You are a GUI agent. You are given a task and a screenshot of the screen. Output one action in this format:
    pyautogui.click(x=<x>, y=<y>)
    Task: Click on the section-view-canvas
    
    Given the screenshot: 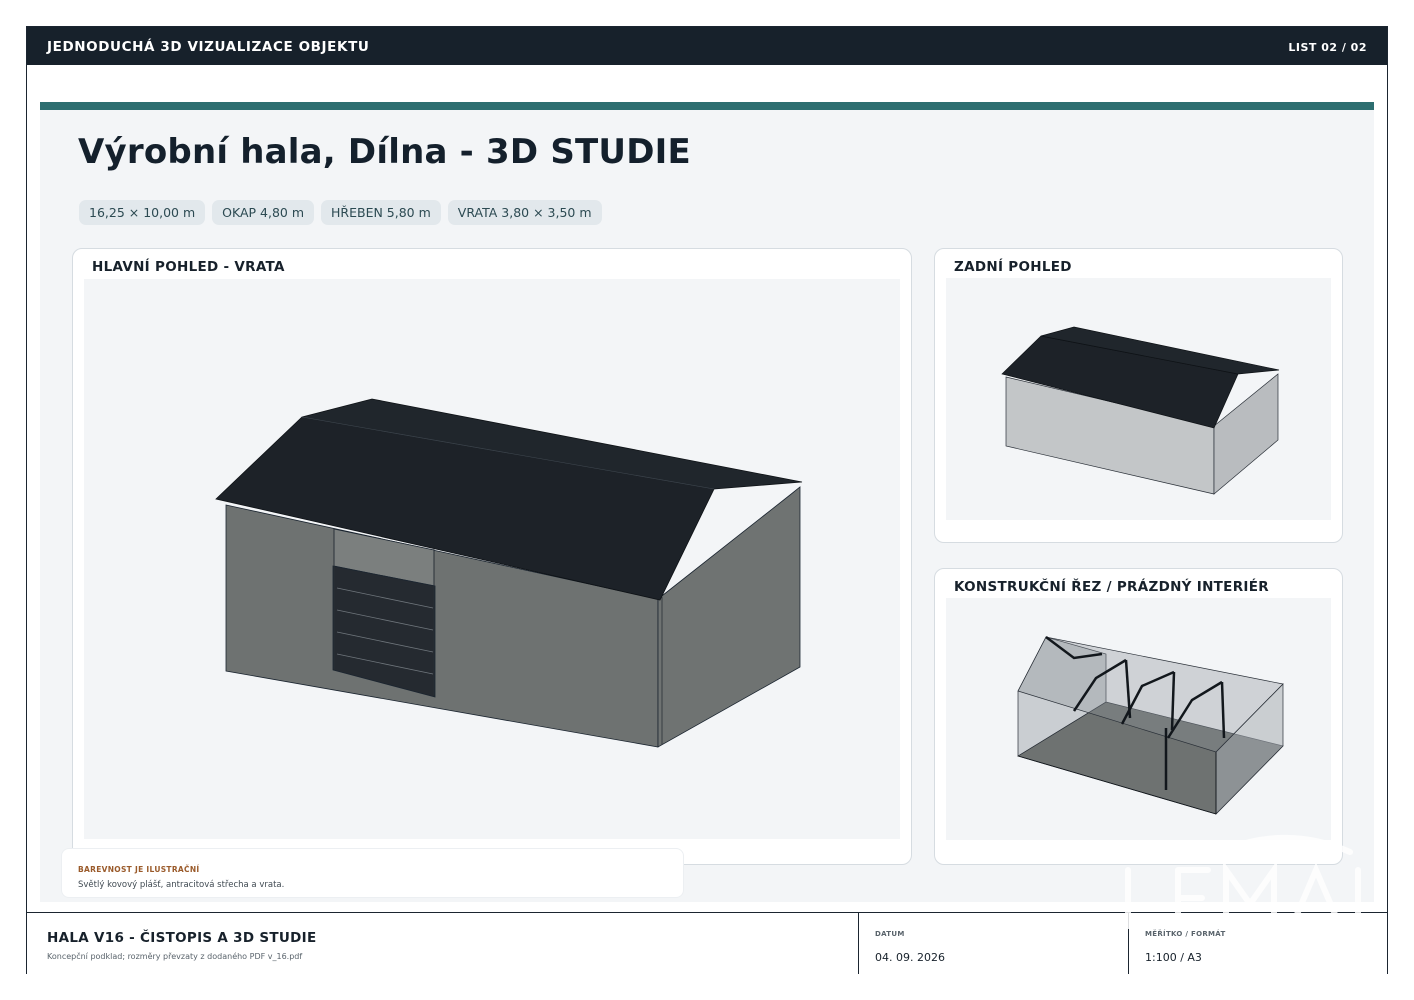 What is the action you would take?
    pyautogui.click(x=1138, y=719)
    